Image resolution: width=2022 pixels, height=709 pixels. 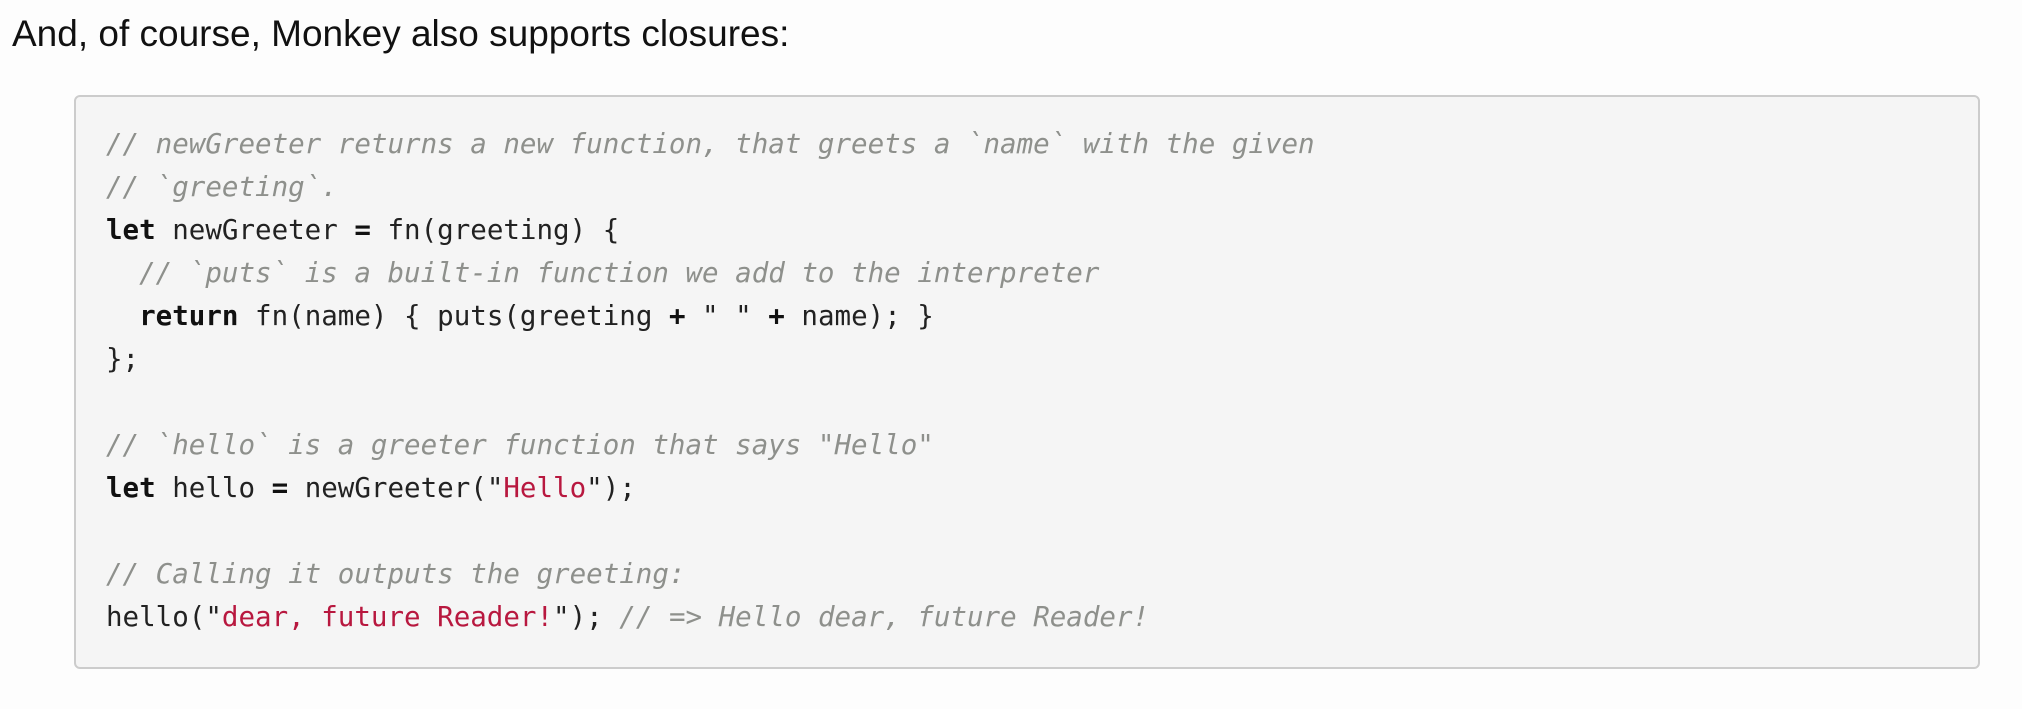 I want to click on code-line: // `greeting`., so click(x=710, y=187).